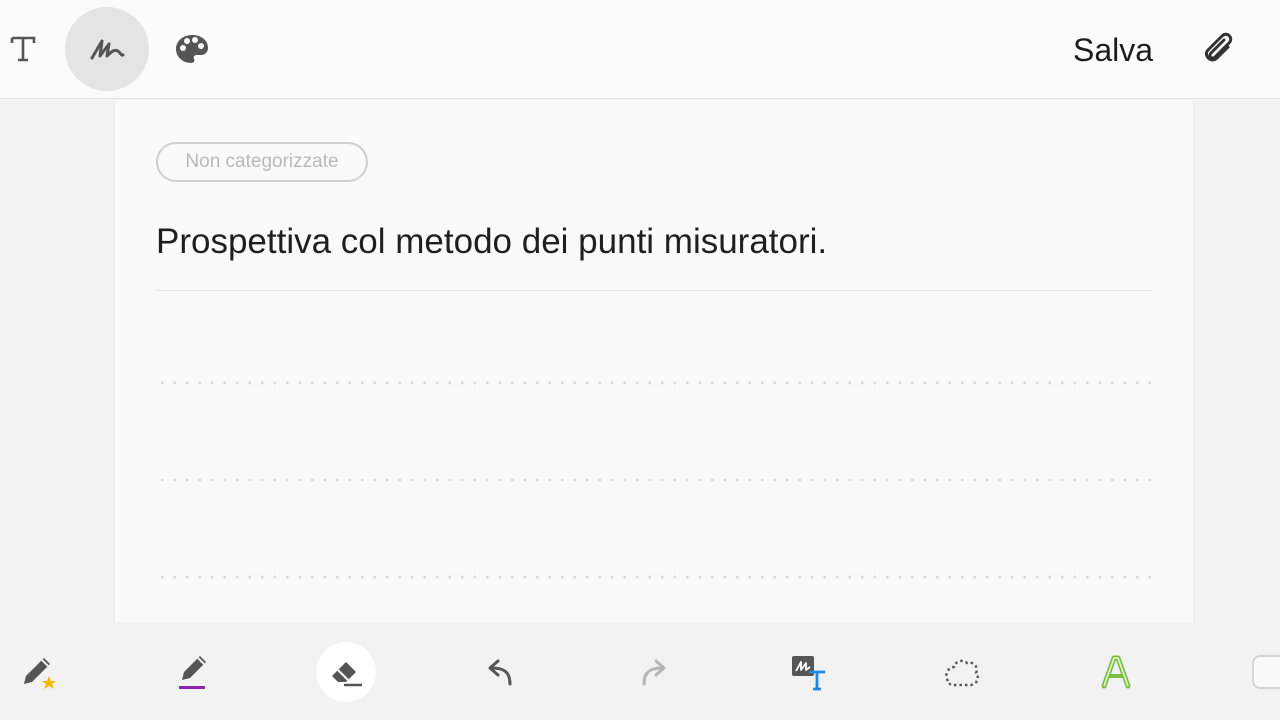  I want to click on attach-button, so click(1219, 50).